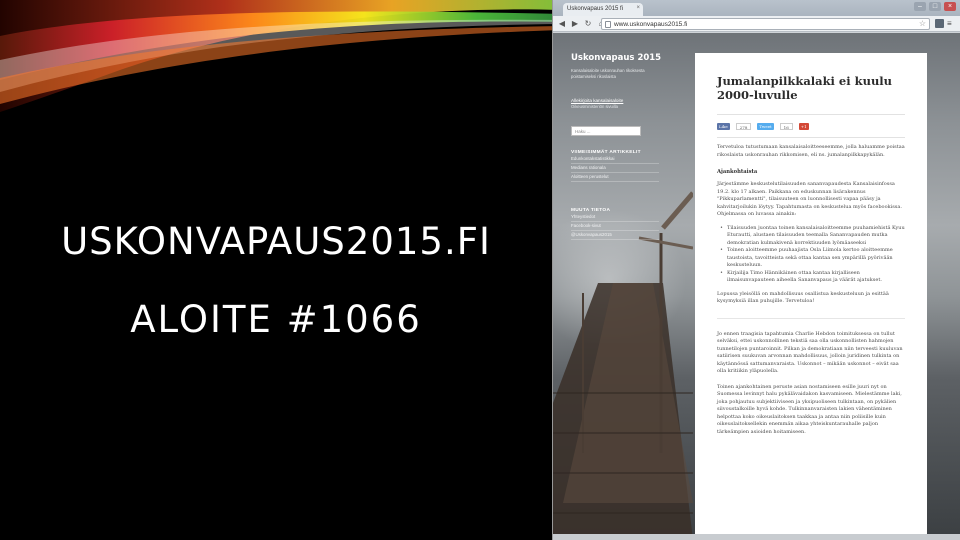 The width and height of the screenshot is (960, 540). Describe the element at coordinates (276, 241) in the screenshot. I see `slide-title: USKONVAPAUS2015.FI` at that location.